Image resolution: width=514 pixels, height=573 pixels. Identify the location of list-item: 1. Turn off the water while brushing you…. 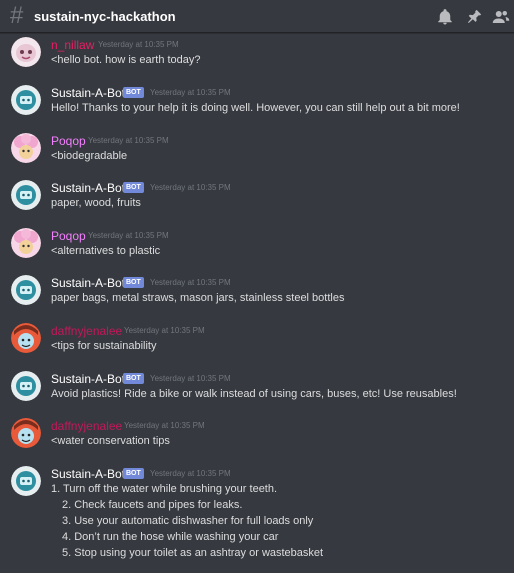
(164, 489).